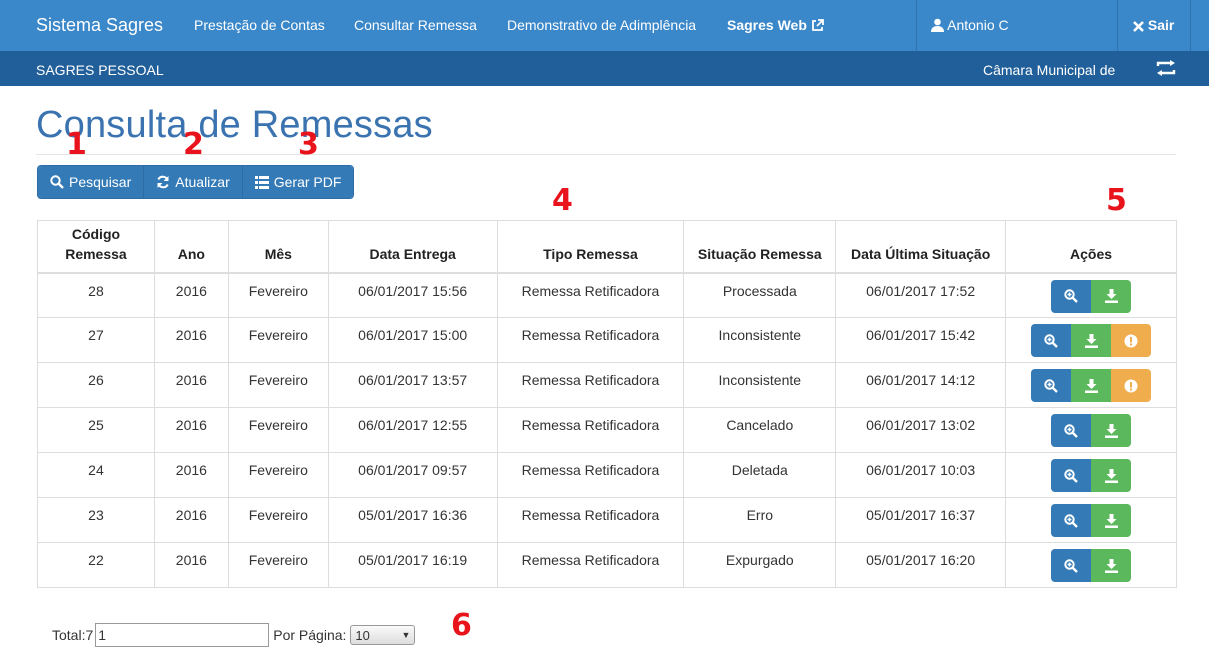  Describe the element at coordinates (590, 246) in the screenshot. I see `column-header-tipo-remessa: Tipo Remessa` at that location.